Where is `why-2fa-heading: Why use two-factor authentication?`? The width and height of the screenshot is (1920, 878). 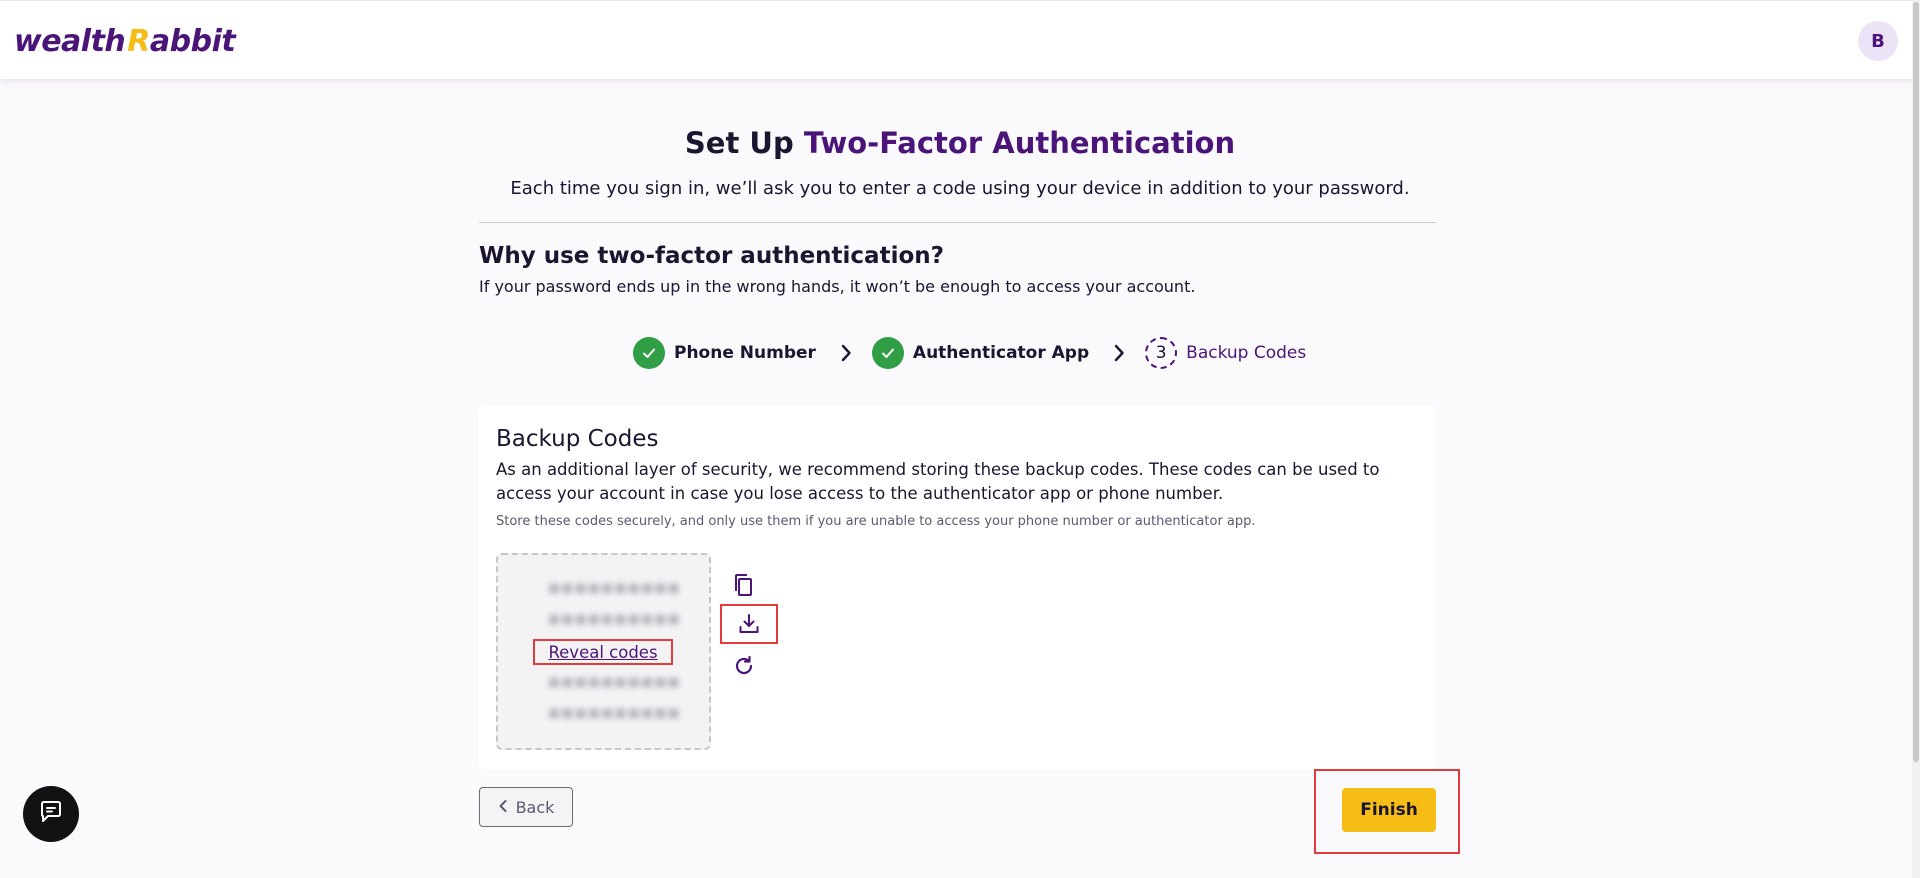
why-2fa-heading: Why use two-factor authentication? is located at coordinates (711, 256).